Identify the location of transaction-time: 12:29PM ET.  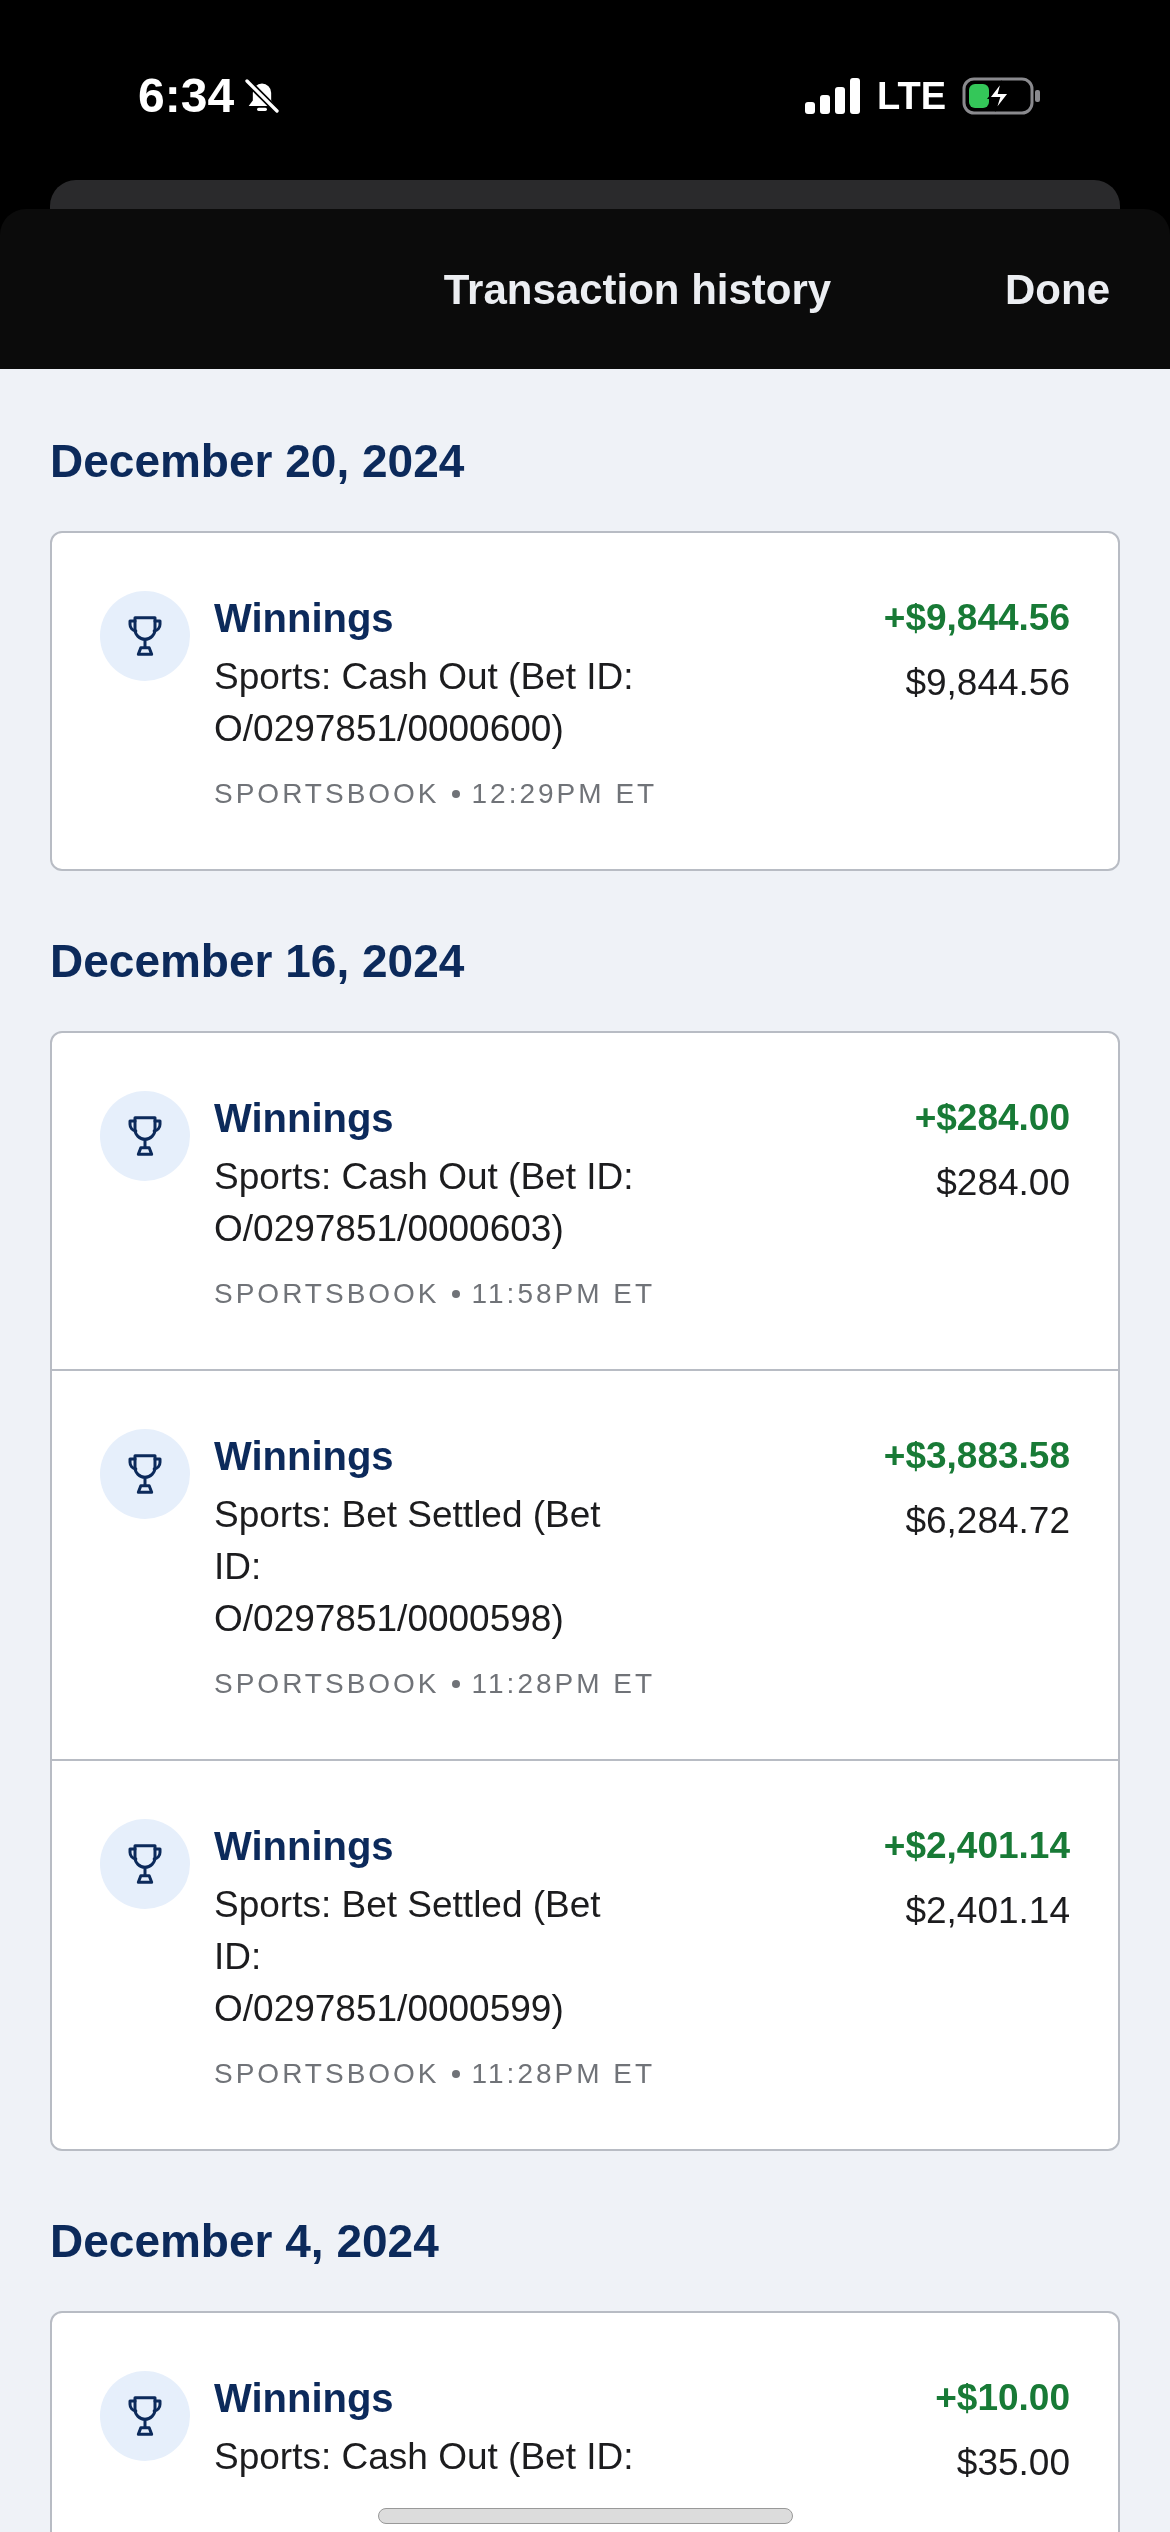
(564, 794).